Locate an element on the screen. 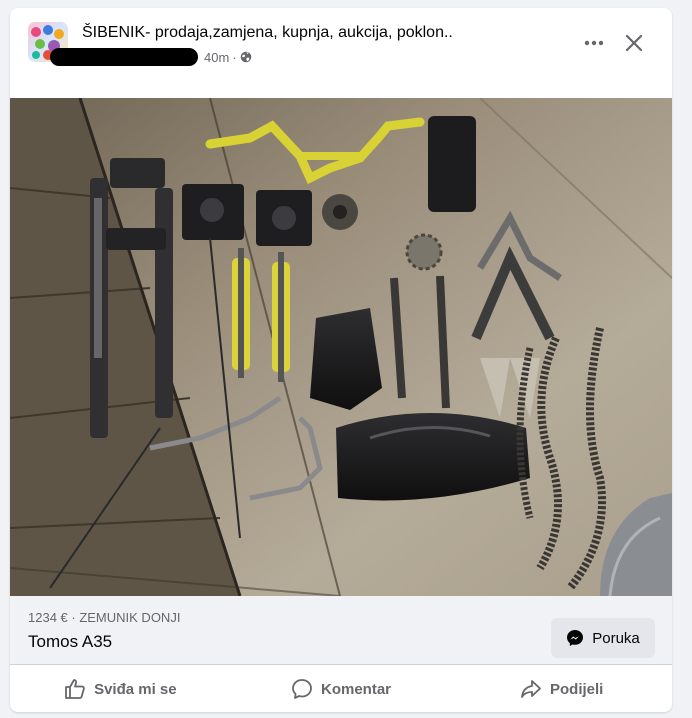 Image resolution: width=692 pixels, height=718 pixels. messenger-icon is located at coordinates (575, 638).